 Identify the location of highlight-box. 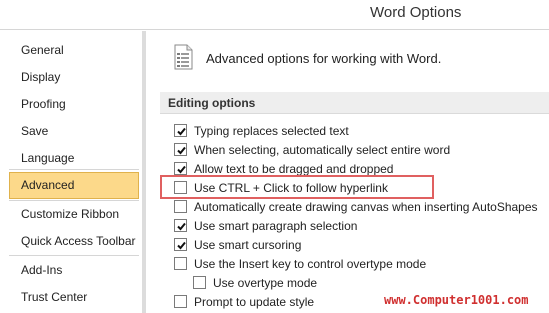
(297, 187).